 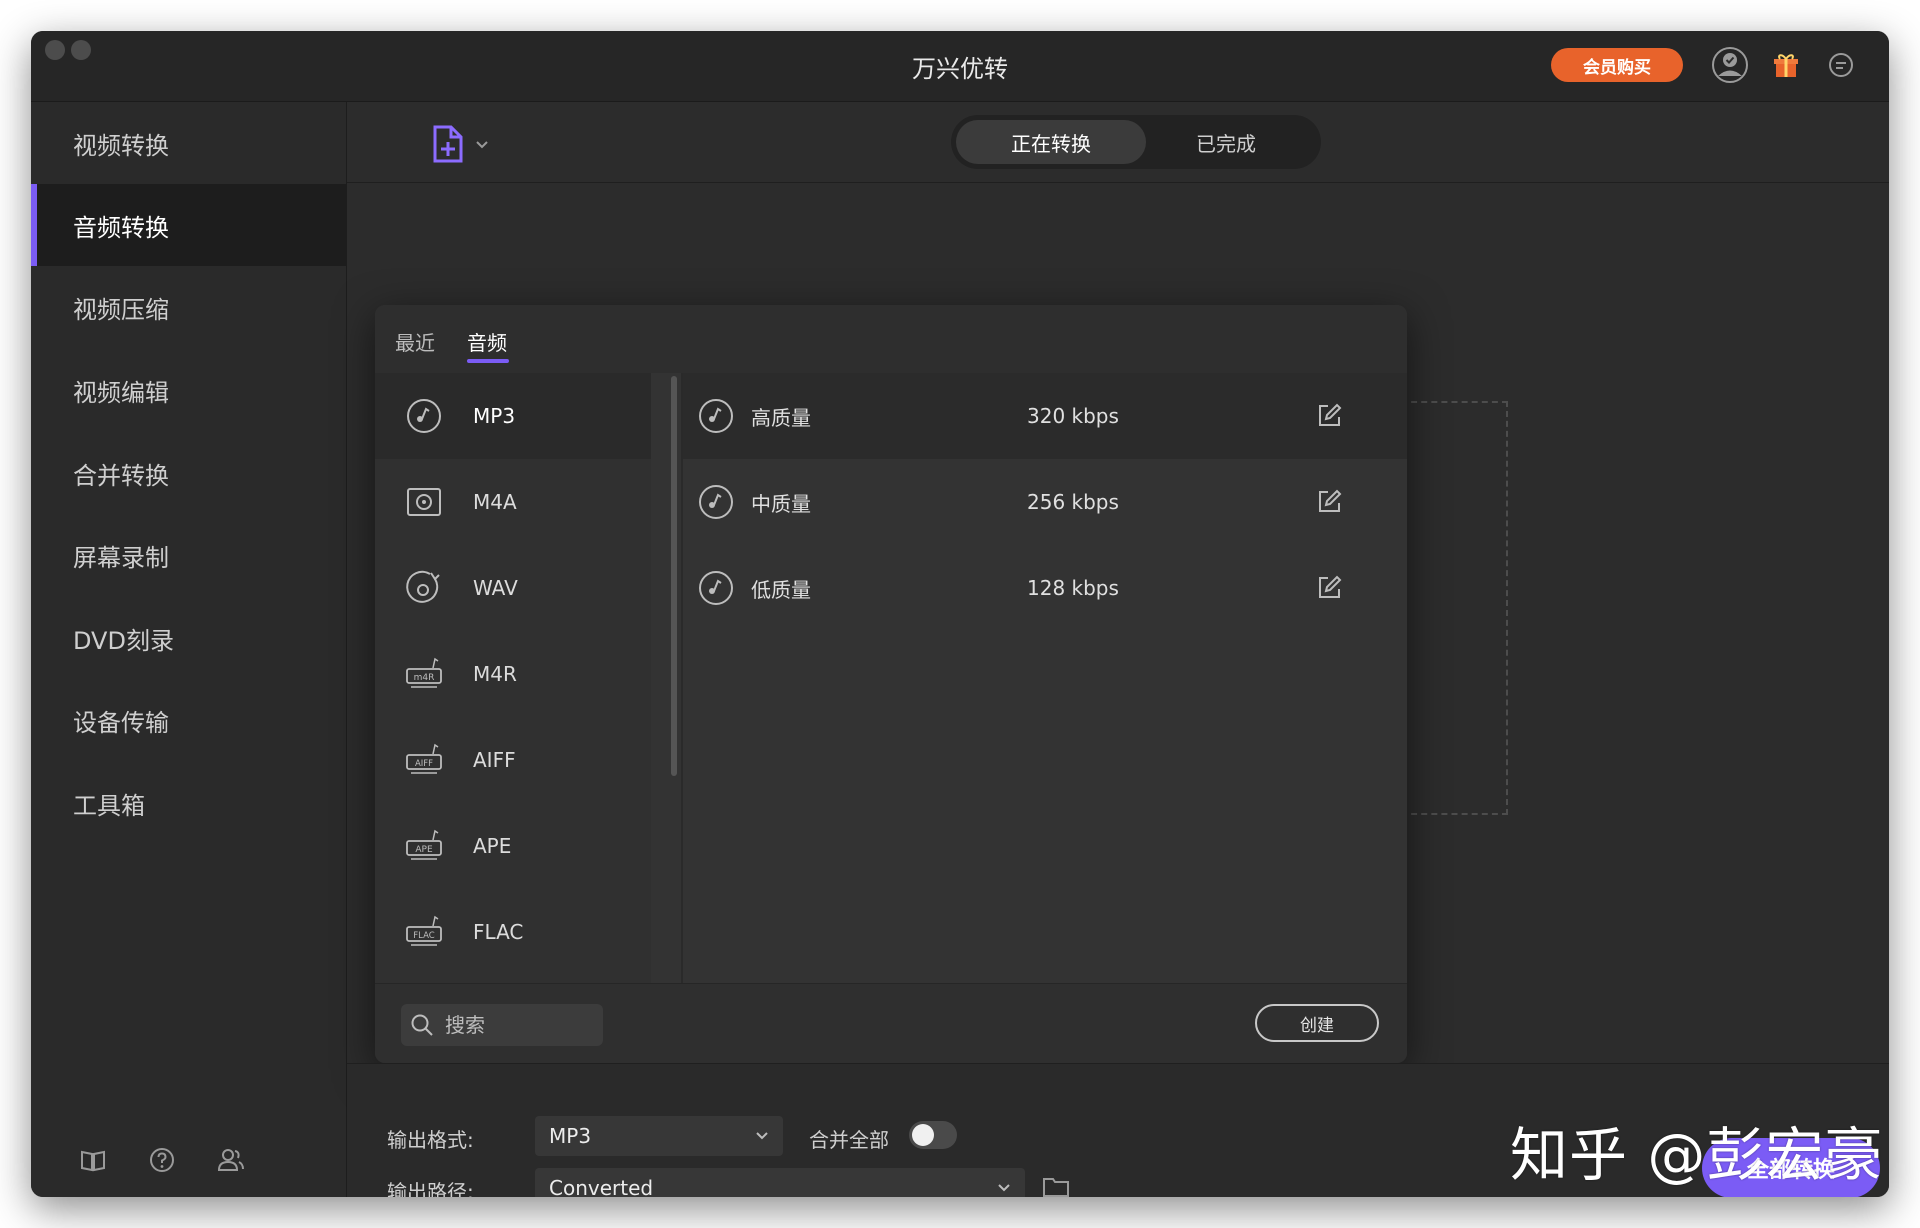 I want to click on quality-bitrate: 256 kbps, so click(x=1073, y=502).